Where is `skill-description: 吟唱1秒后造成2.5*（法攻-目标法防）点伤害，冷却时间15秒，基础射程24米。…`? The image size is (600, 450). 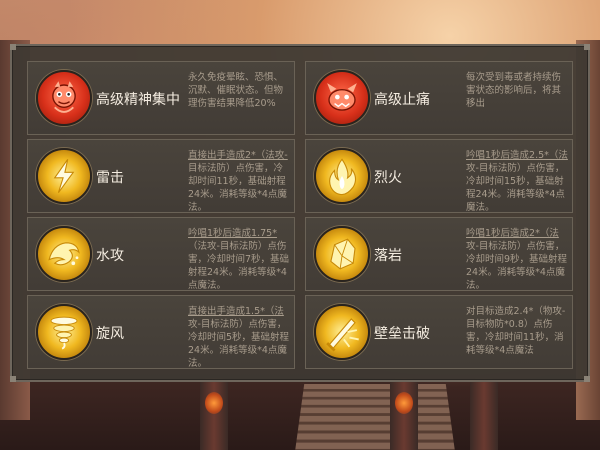
skill-description: 吟唱1秒后造成2.5*（法攻-目标法防）点伤害，冷却时间15秒，基础射程24米。… is located at coordinates (517, 181).